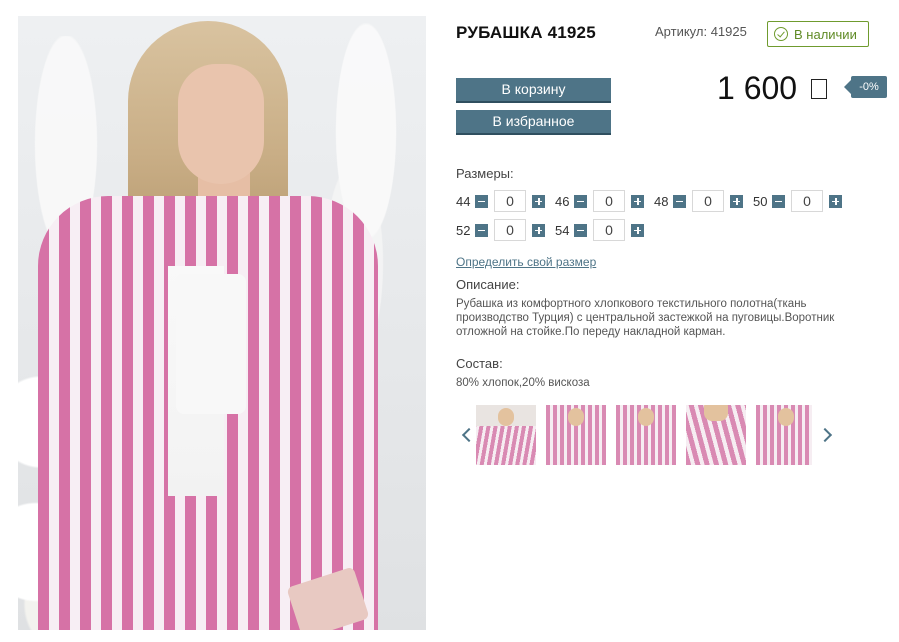 The height and width of the screenshot is (642, 899). What do you see at coordinates (479, 363) in the screenshot?
I see `composition-label: Состав:` at bounding box center [479, 363].